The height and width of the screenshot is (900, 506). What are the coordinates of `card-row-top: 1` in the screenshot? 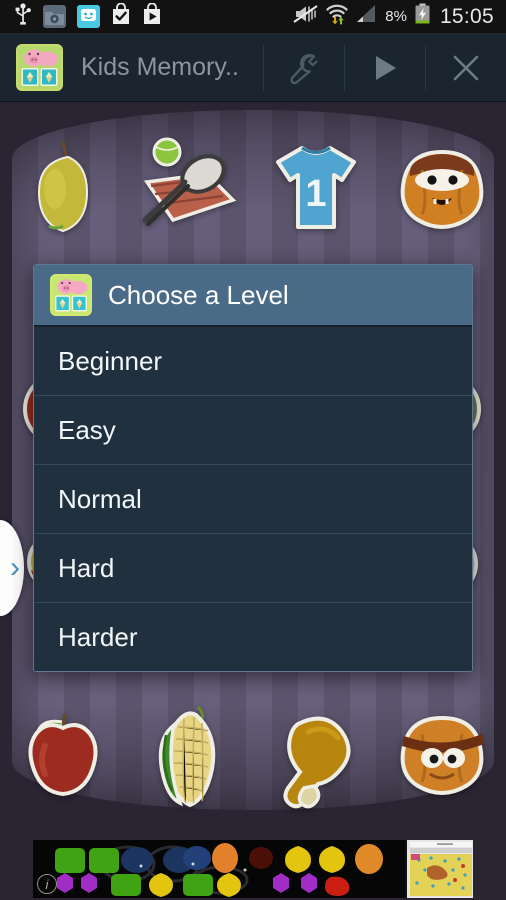 It's located at (253, 189).